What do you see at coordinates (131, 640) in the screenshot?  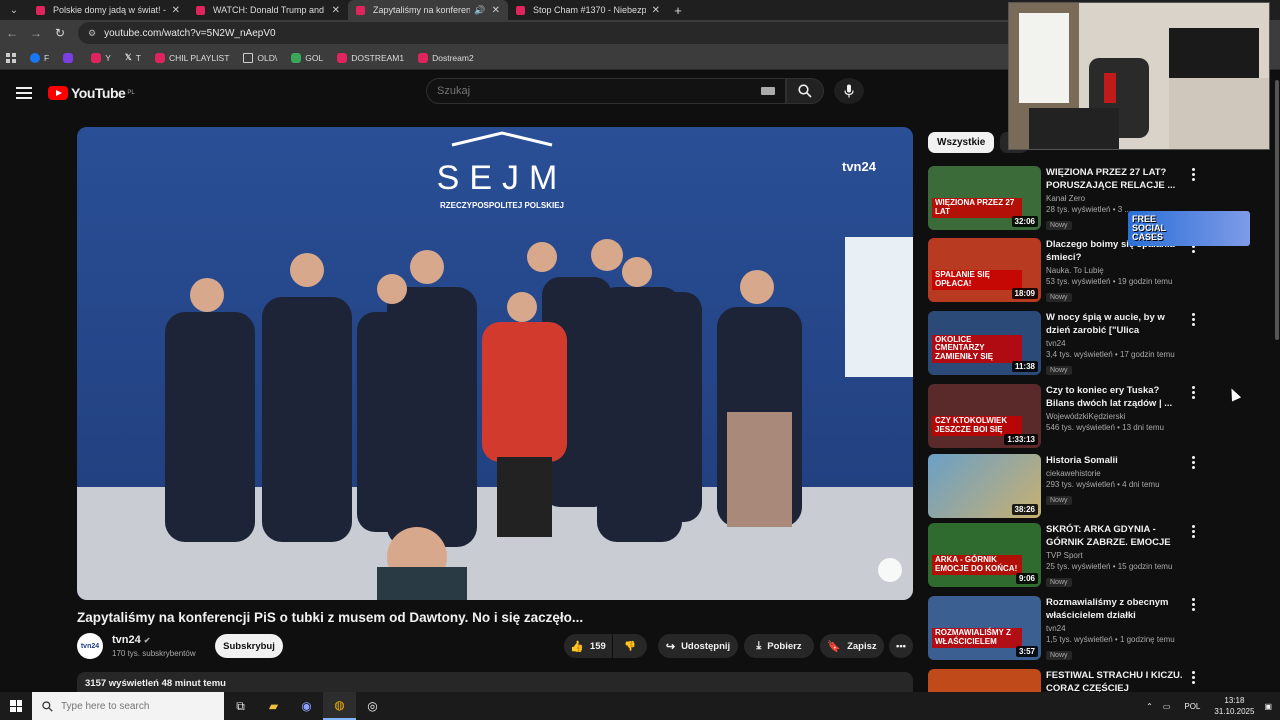 I see `channel-name: tvn24 ✔` at bounding box center [131, 640].